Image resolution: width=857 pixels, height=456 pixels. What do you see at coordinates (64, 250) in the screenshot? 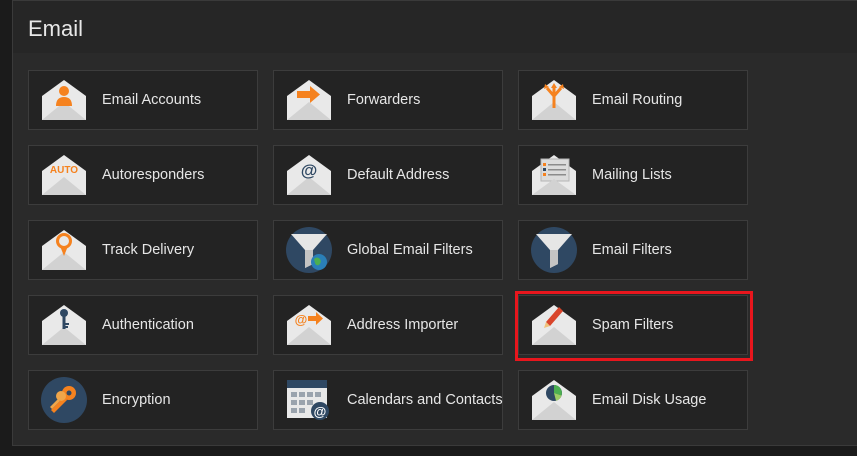
I see `envelope-location-pin-icon` at bounding box center [64, 250].